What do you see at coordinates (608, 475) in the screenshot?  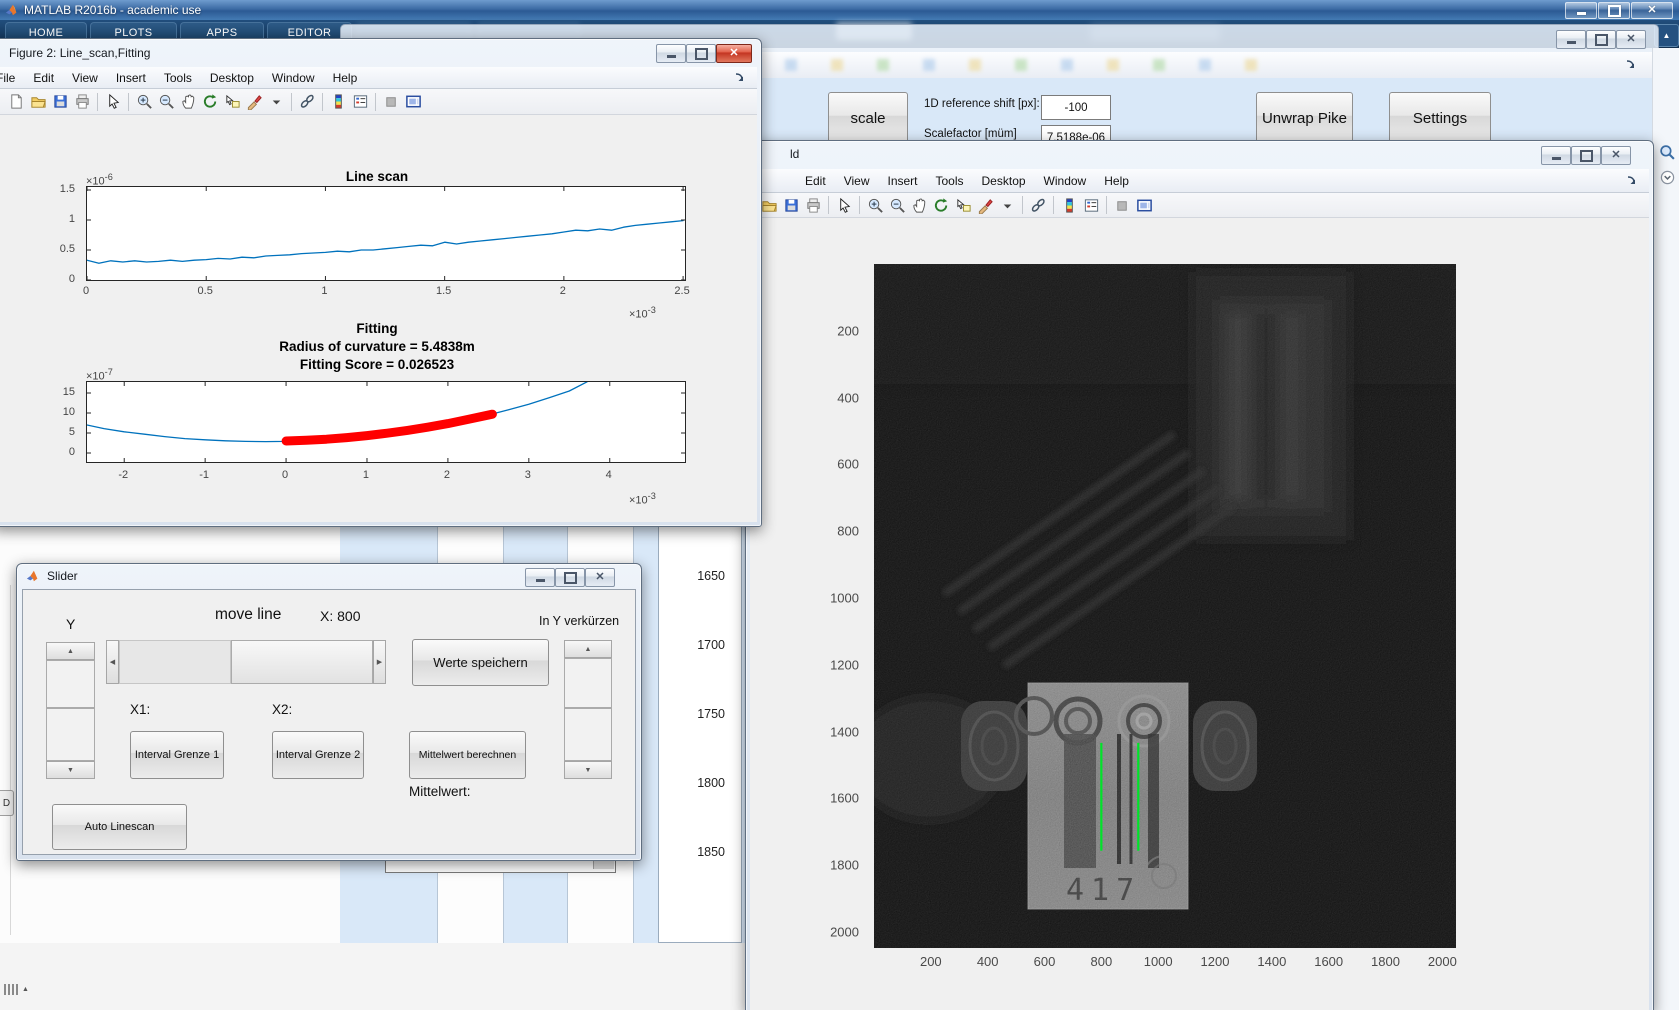 I see `x-tick-label: 4` at bounding box center [608, 475].